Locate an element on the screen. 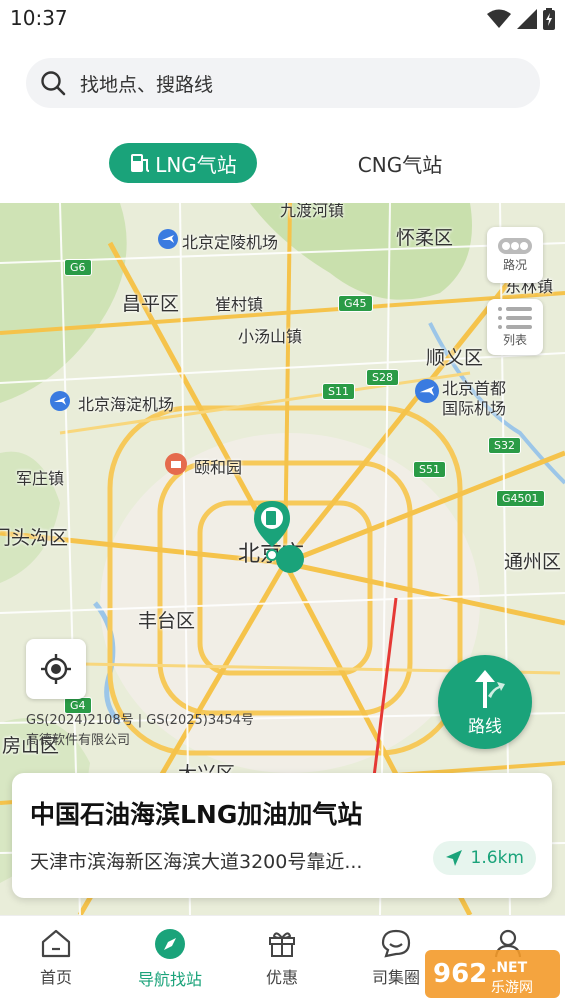 This screenshot has height=1004, width=565. tab-cng-label: CNG气站 is located at coordinates (400, 164).